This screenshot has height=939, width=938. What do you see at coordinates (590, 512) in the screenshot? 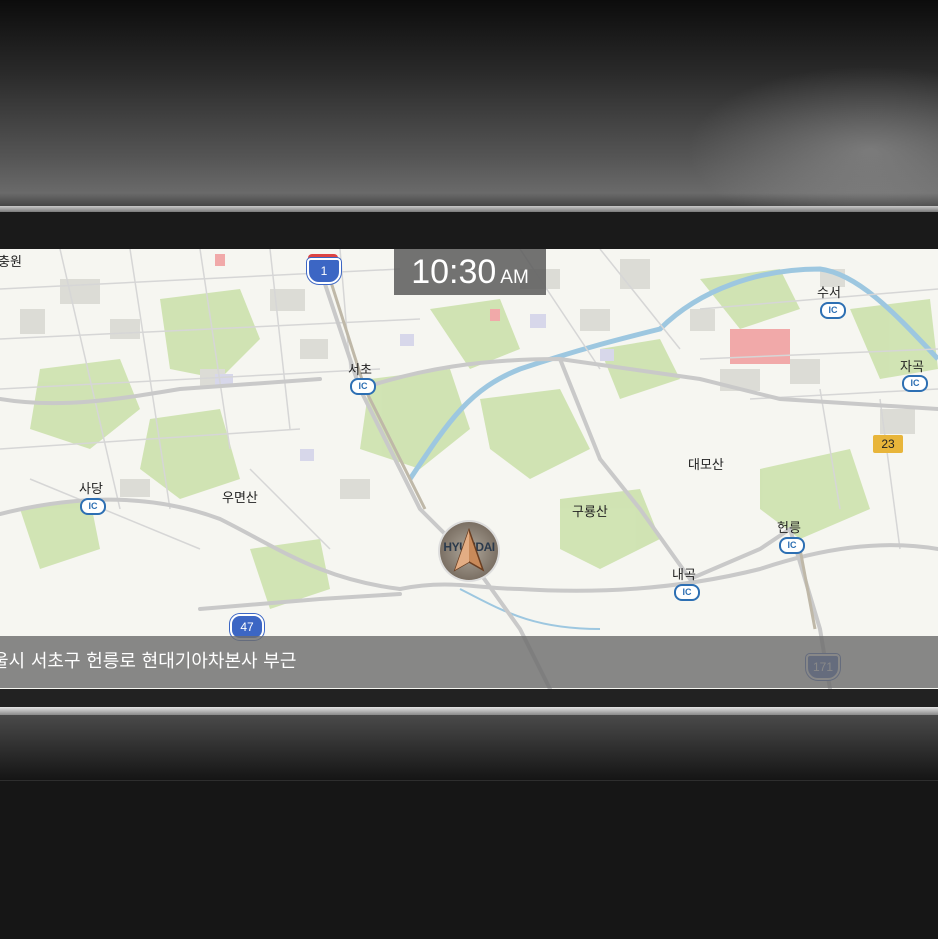
I see `place-label-guryongsan: 구룡산` at bounding box center [590, 512].